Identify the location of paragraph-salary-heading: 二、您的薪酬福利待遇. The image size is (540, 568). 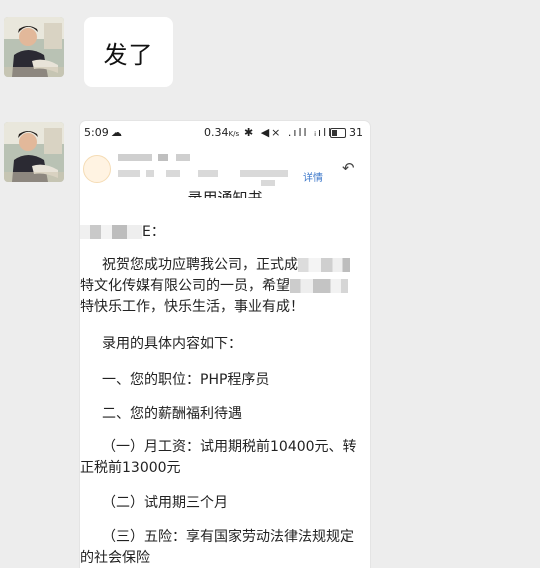
(172, 414).